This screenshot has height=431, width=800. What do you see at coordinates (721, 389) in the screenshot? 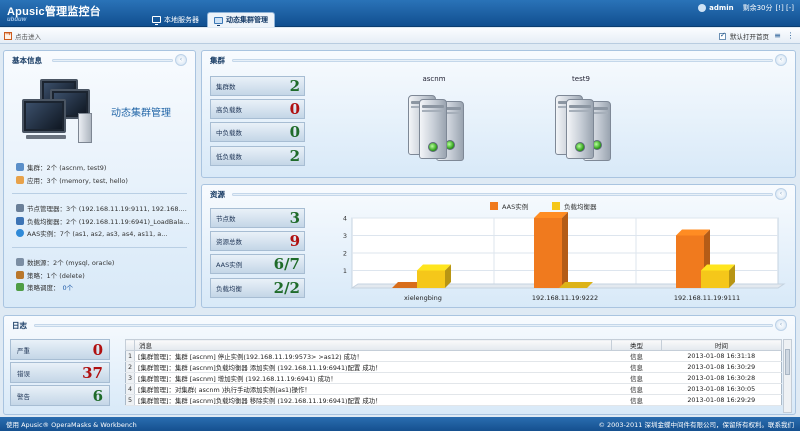
I see `row-time: 2013-01-08 16:30:05` at bounding box center [721, 389].